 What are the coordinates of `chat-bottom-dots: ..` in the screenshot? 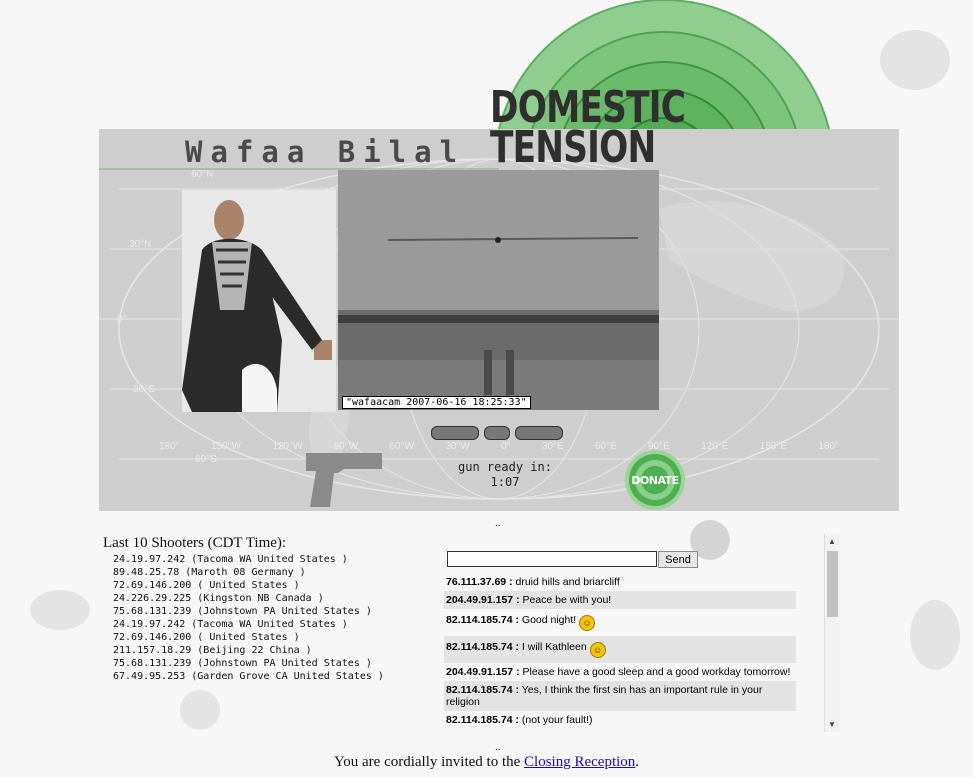 It's located at (498, 747).